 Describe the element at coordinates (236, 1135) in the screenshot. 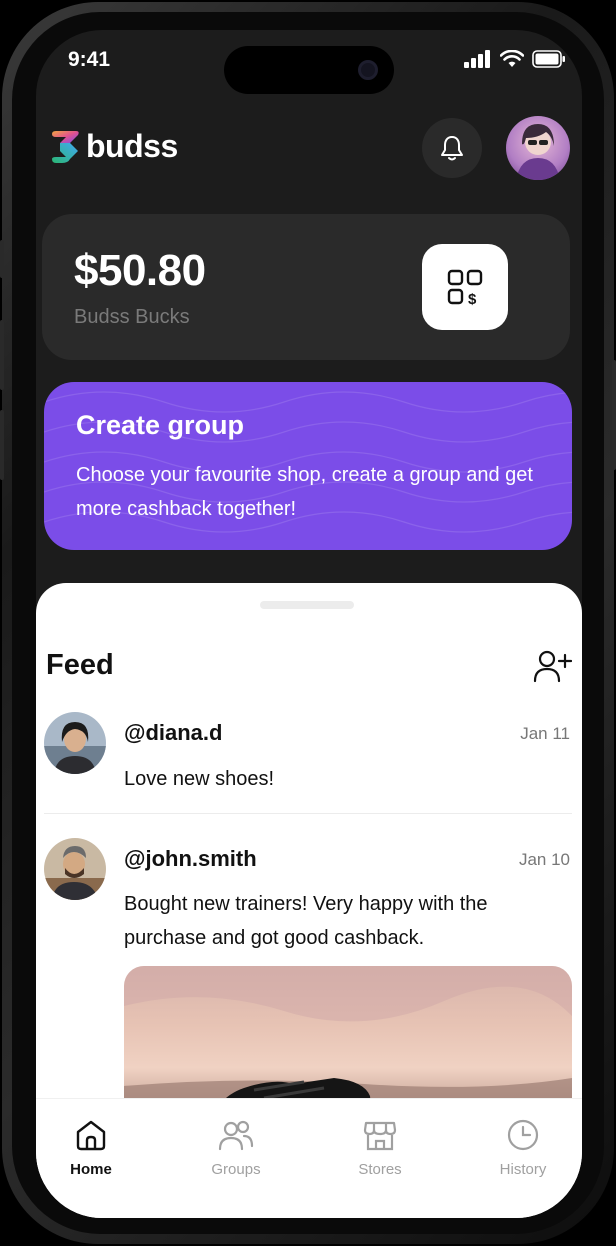

I see `groups-icon` at that location.